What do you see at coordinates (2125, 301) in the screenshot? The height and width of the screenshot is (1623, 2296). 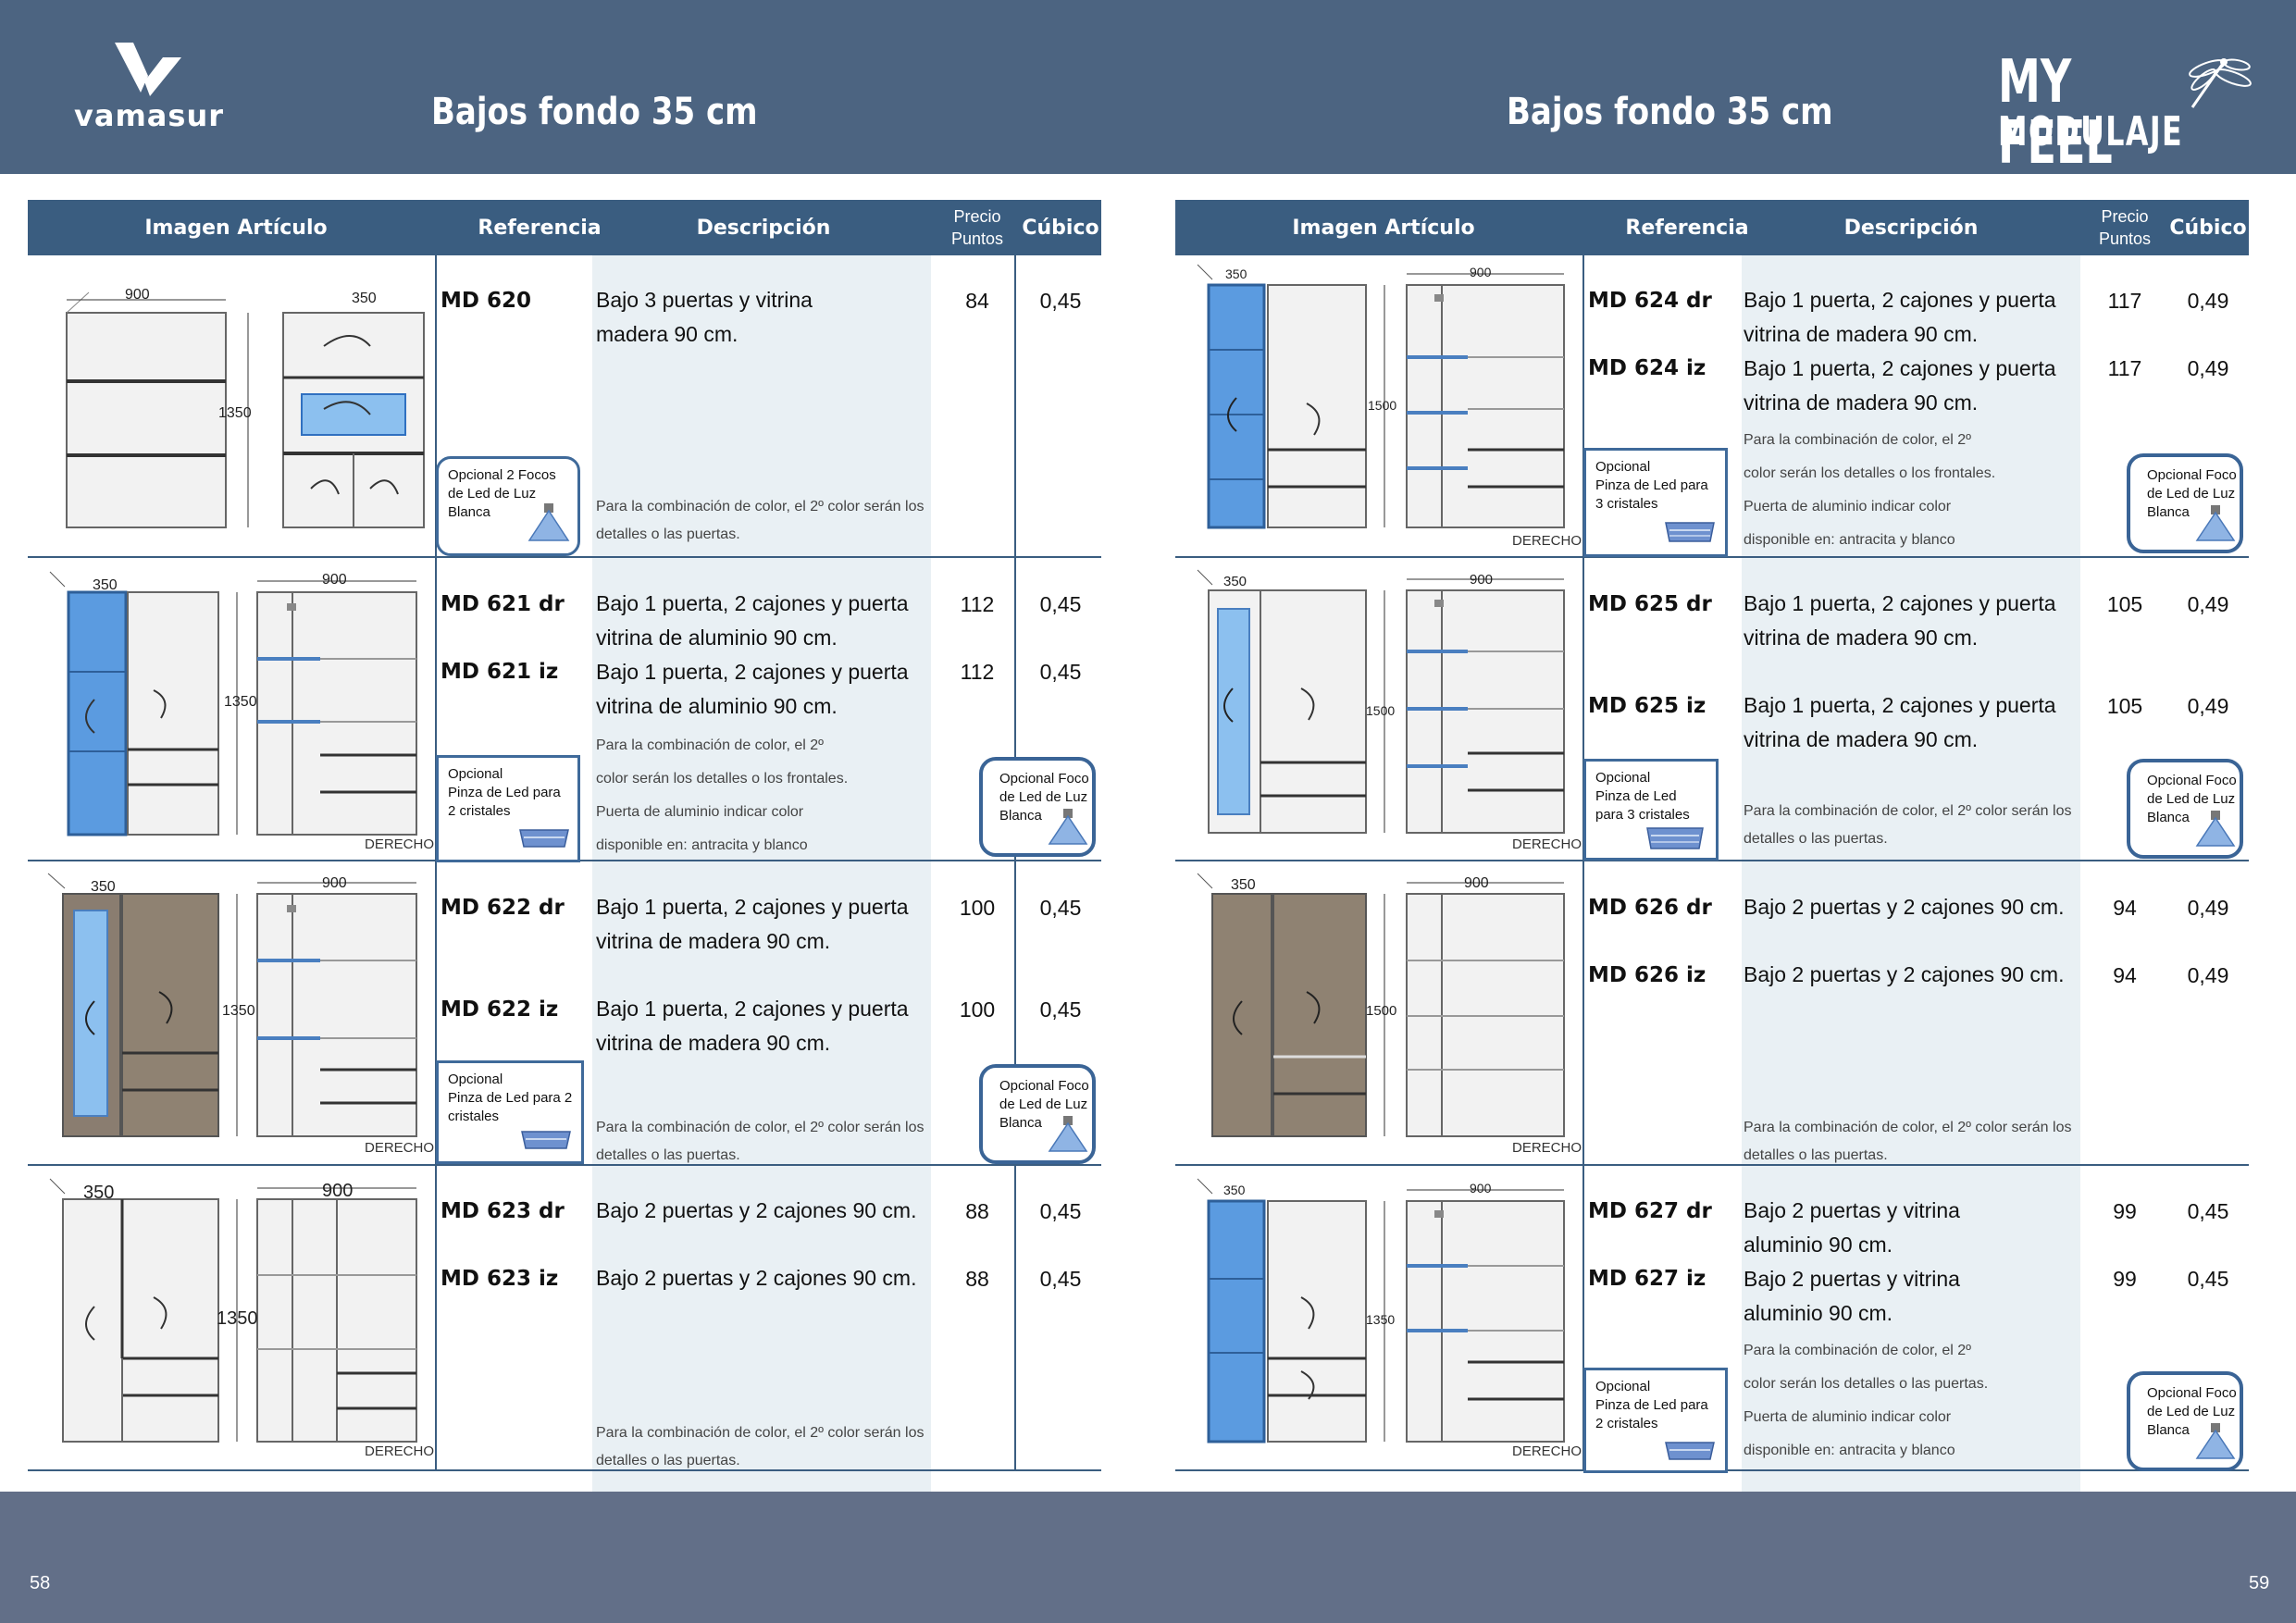 I see `product-price: 117` at bounding box center [2125, 301].